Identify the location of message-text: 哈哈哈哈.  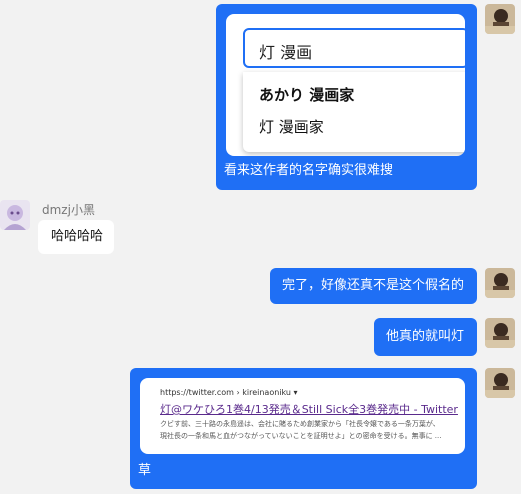
(77, 236).